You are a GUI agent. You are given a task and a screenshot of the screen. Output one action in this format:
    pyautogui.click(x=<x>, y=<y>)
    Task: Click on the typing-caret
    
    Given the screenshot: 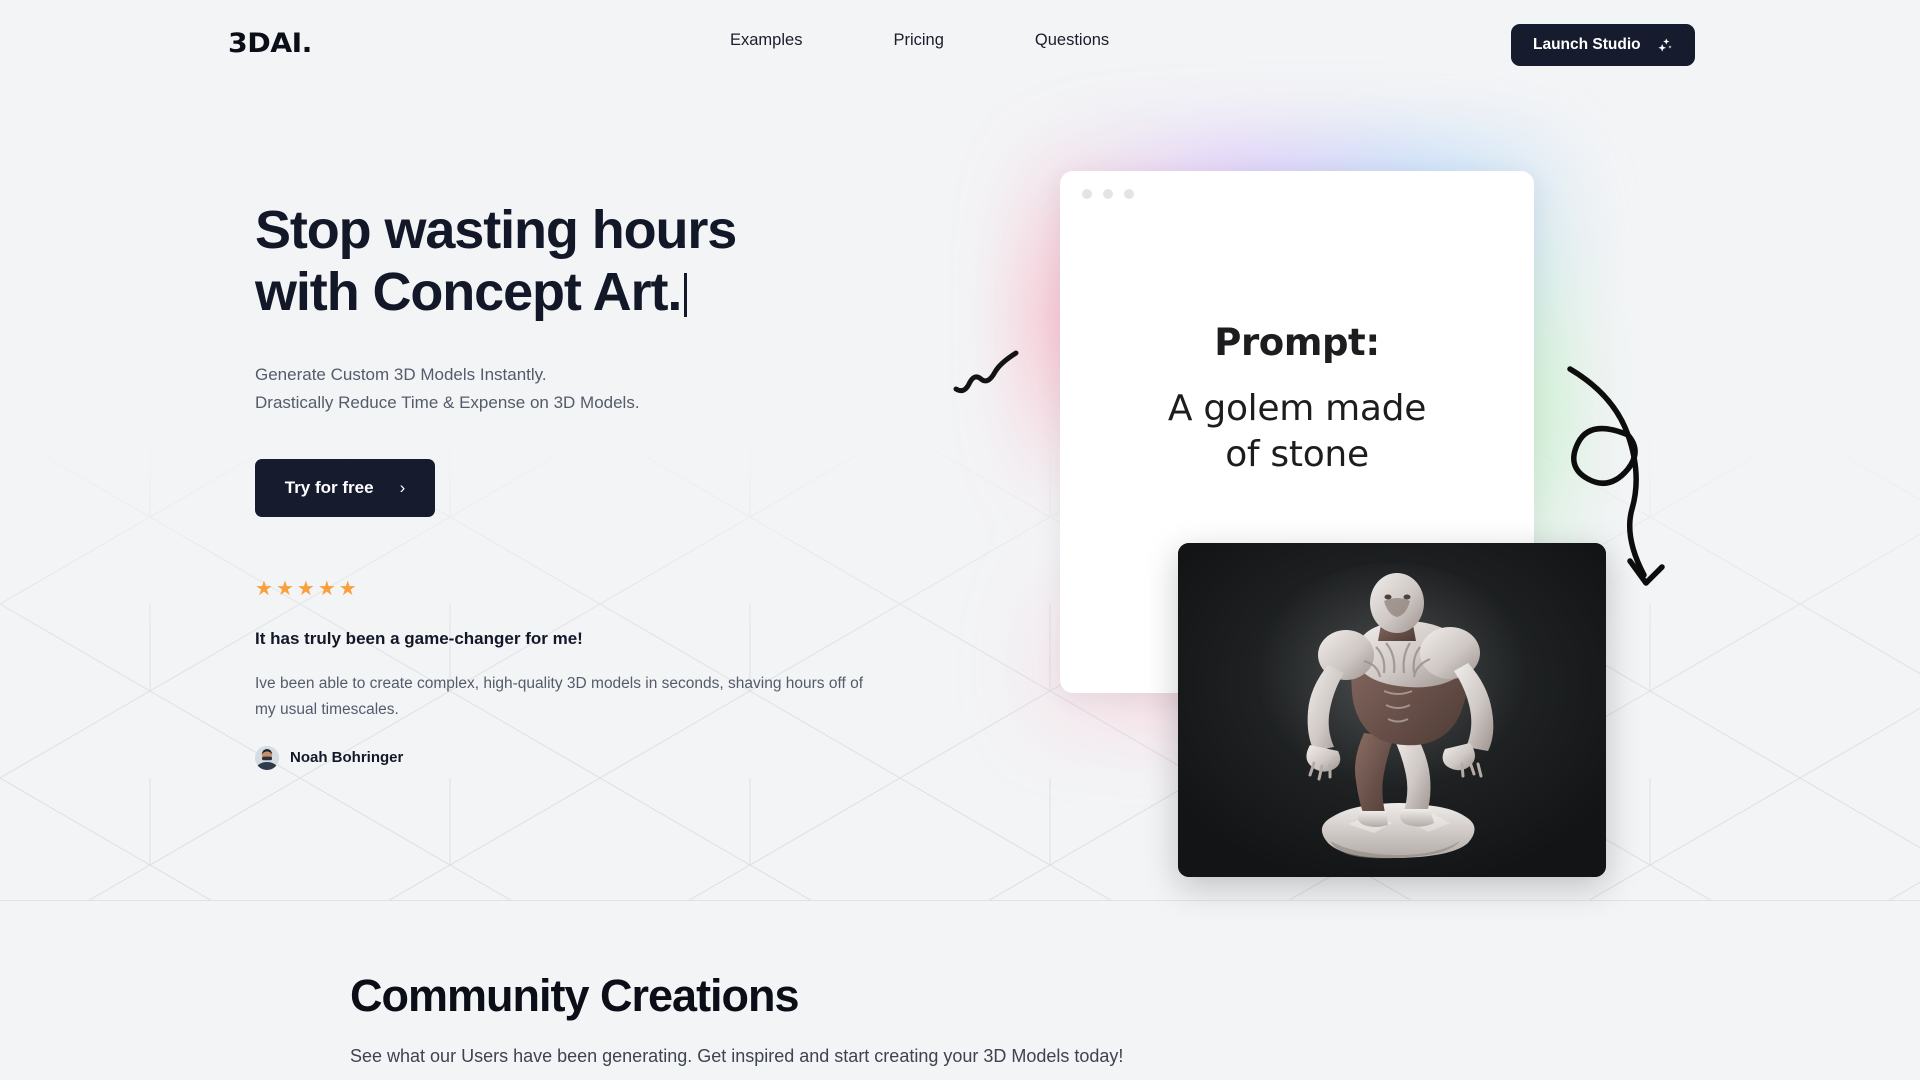 What is the action you would take?
    pyautogui.click(x=686, y=294)
    